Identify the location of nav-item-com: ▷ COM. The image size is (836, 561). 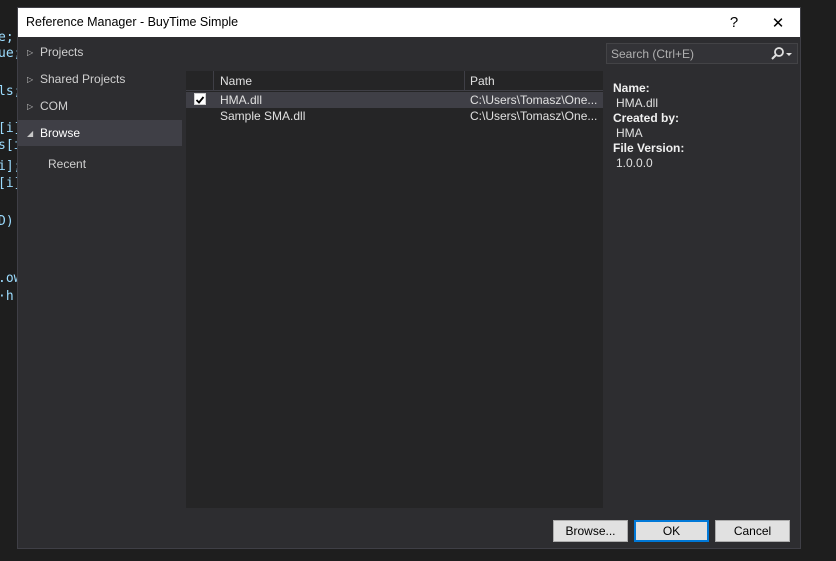
(100, 106).